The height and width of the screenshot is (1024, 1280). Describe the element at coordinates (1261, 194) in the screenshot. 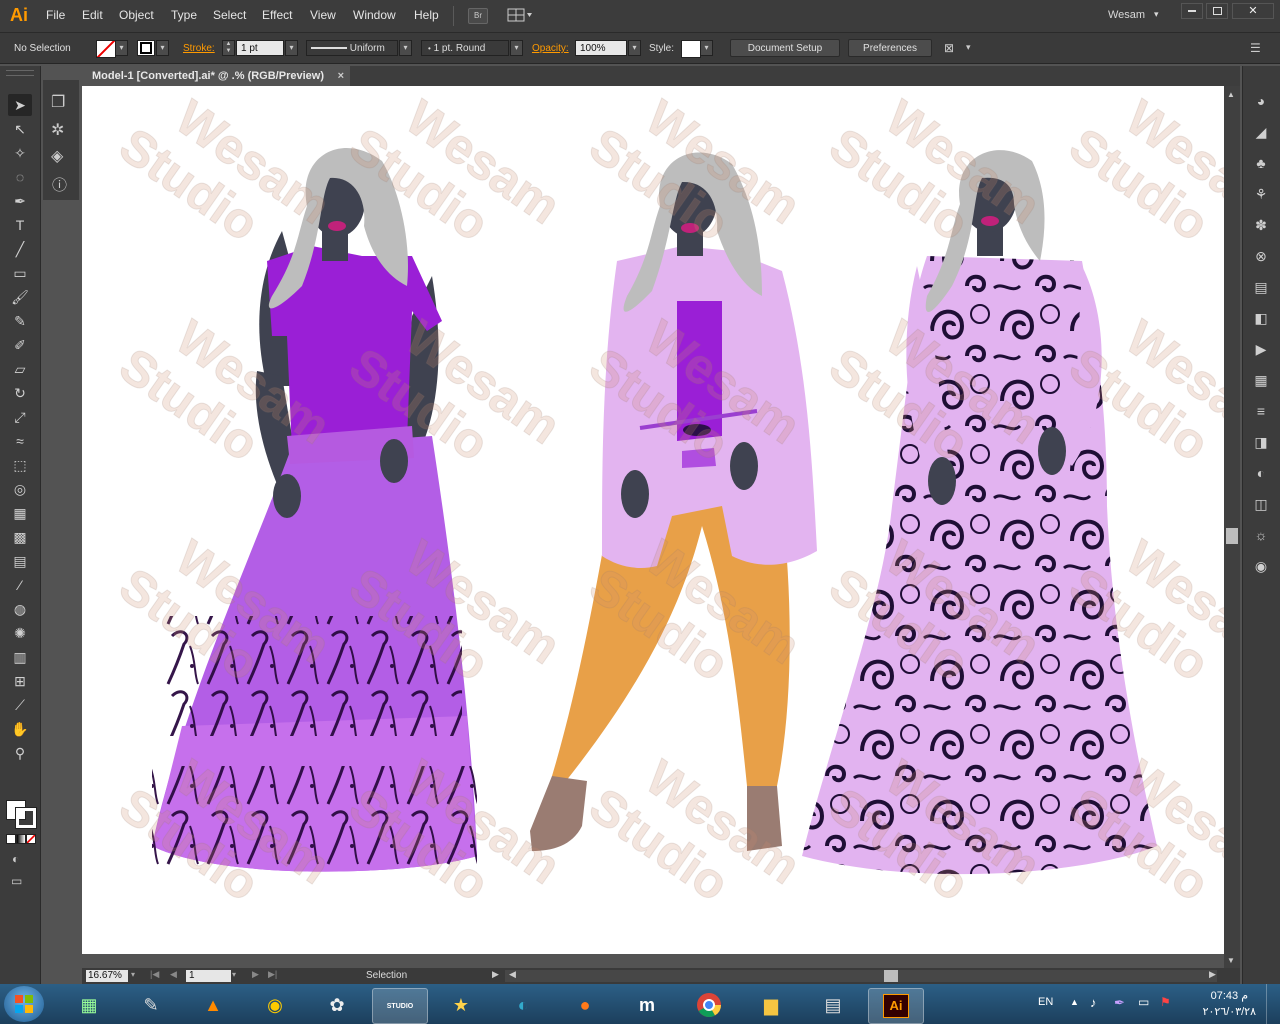

I see `brushes-icon: ⚘` at that location.